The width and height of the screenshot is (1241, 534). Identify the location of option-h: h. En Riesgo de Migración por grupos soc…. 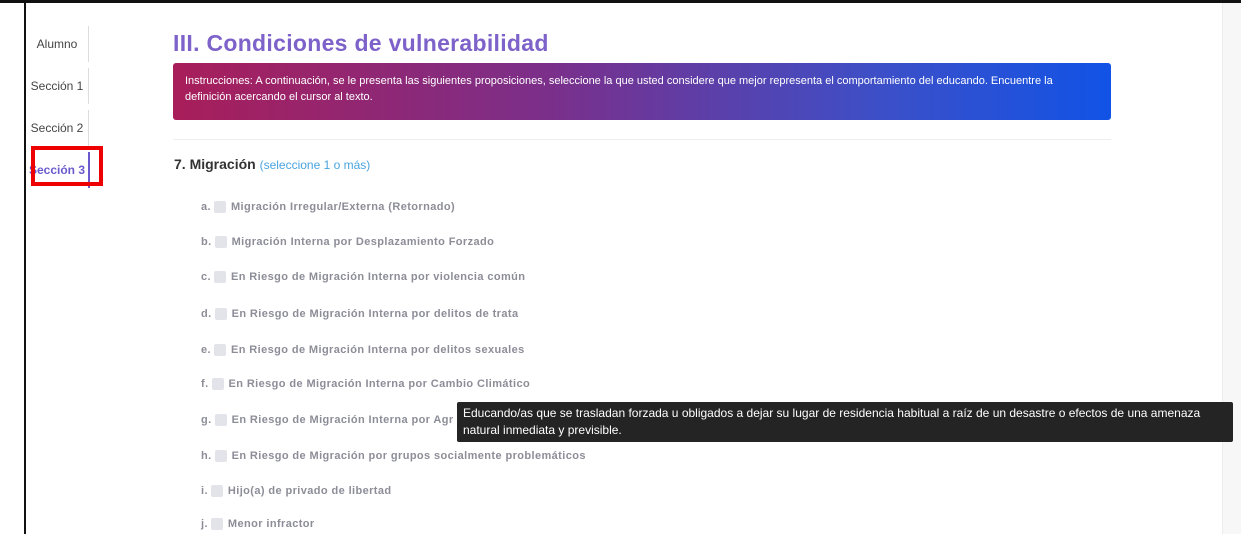
(393, 456).